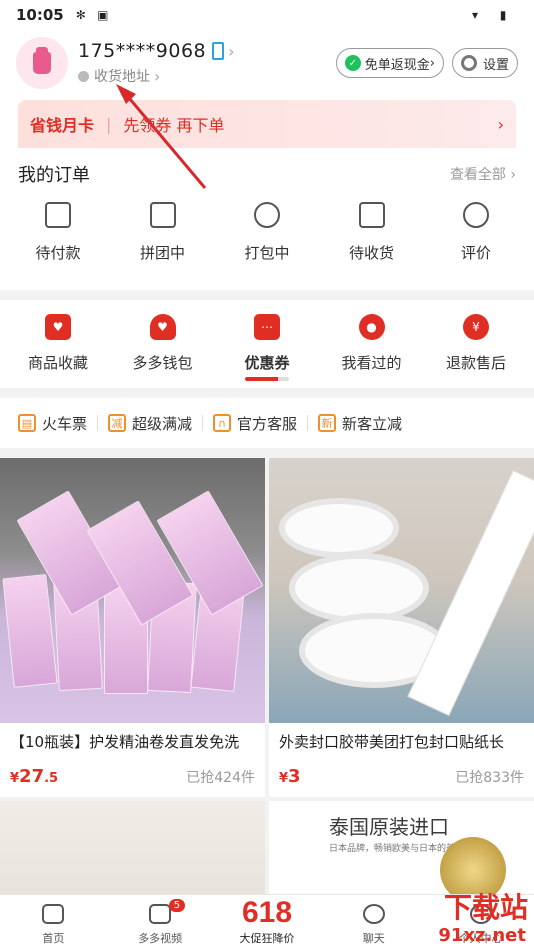 The height and width of the screenshot is (950, 534). What do you see at coordinates (476, 327) in the screenshot?
I see `yuan-icon: ¥` at bounding box center [476, 327].